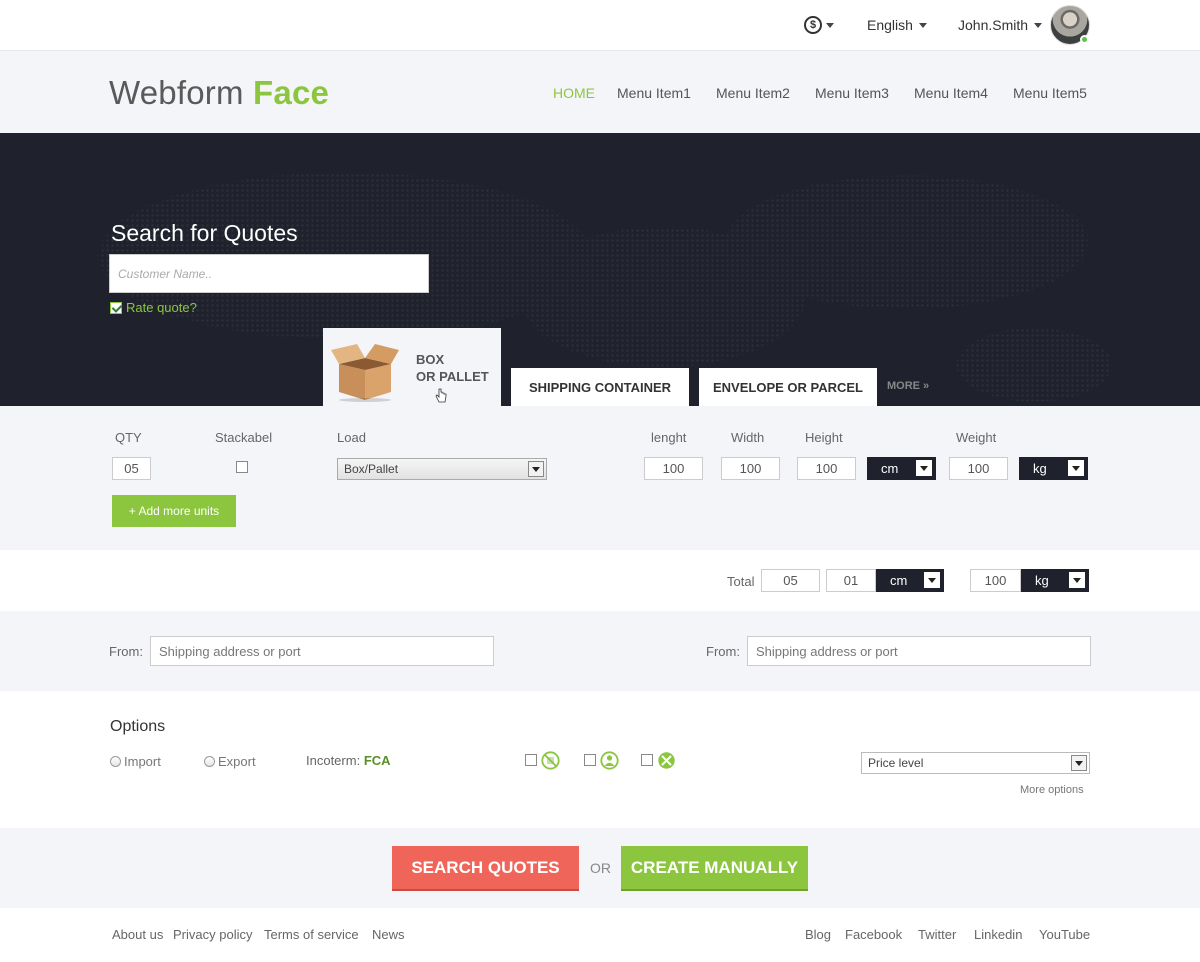 The height and width of the screenshot is (962, 1200). I want to click on import-radio: Import, so click(135, 761).